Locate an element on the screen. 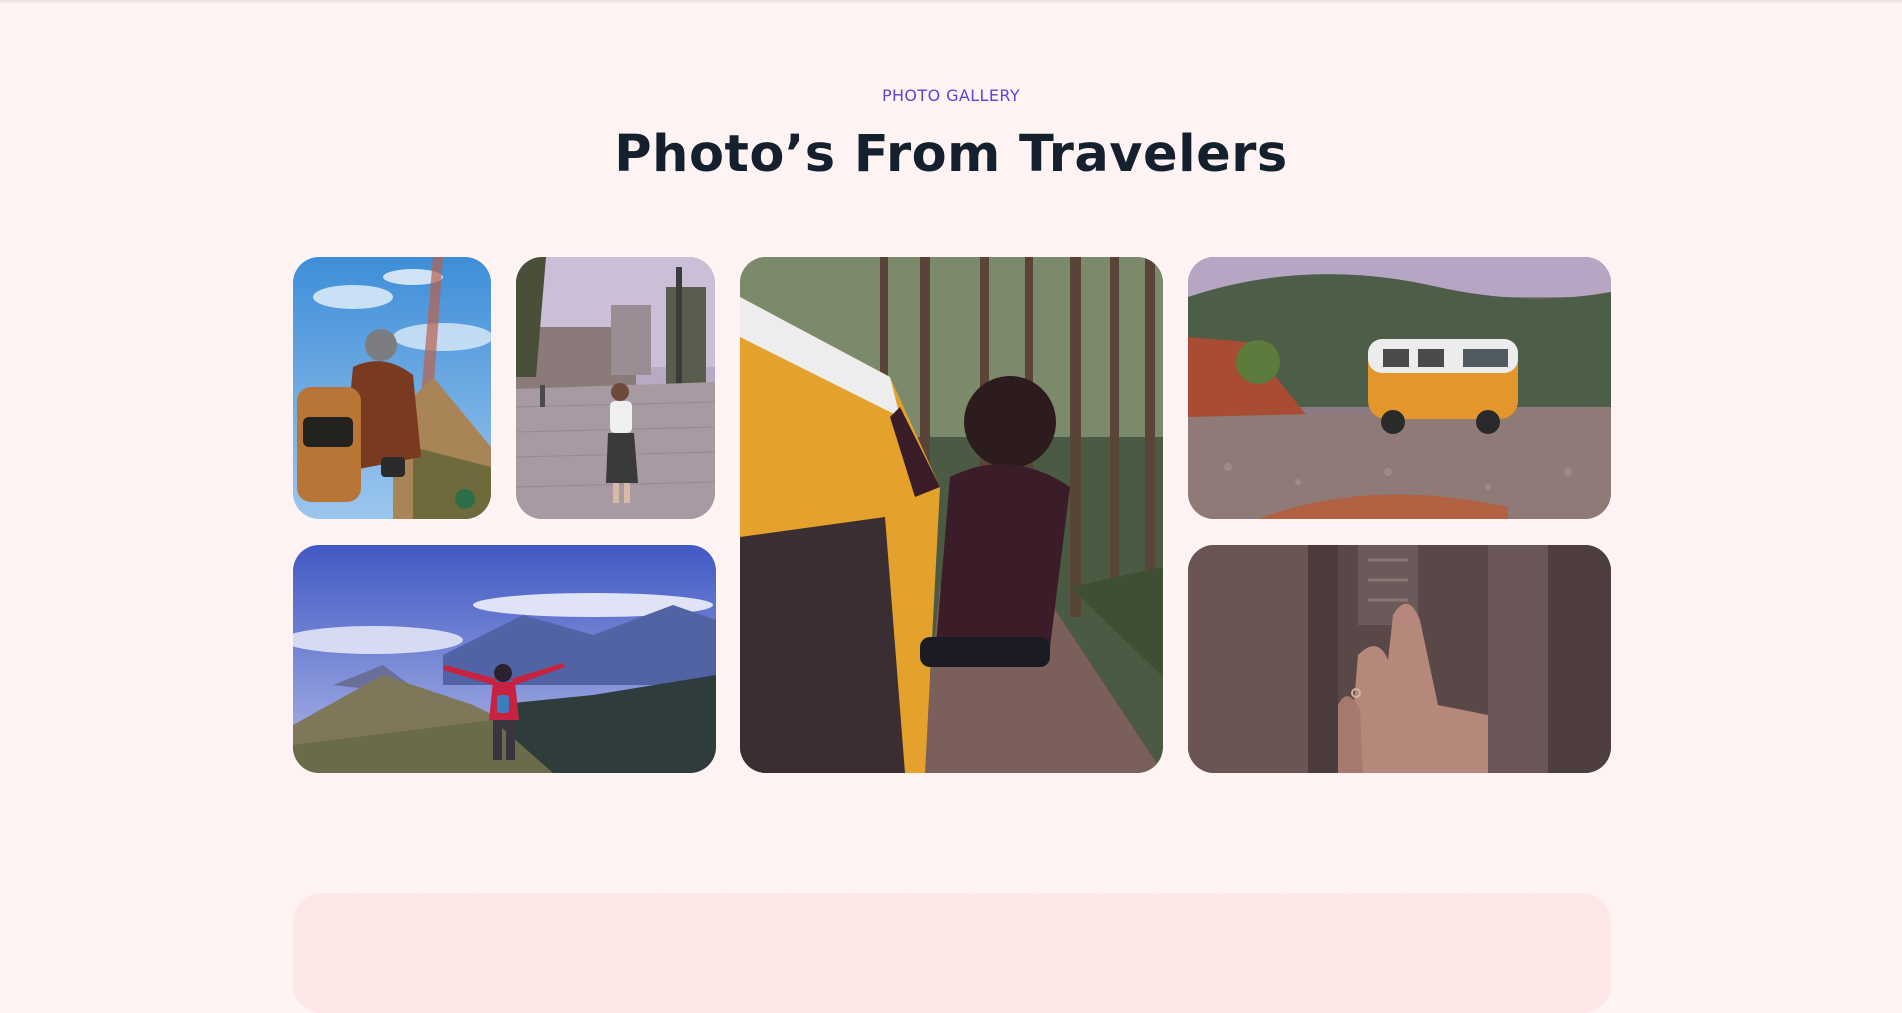 Image resolution: width=1902 pixels, height=1013 pixels. top-divider is located at coordinates (951, 2).